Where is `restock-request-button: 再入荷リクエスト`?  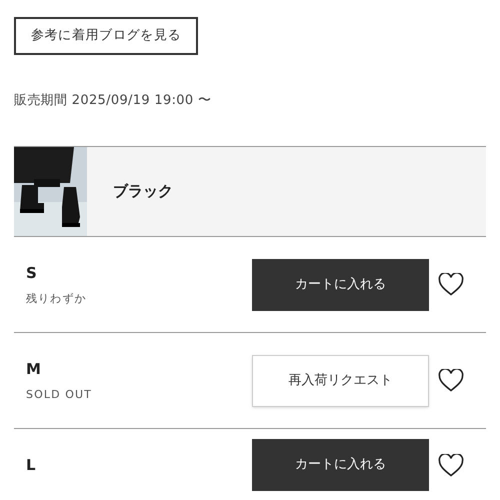
restock-request-button: 再入荷リクエスト is located at coordinates (340, 380).